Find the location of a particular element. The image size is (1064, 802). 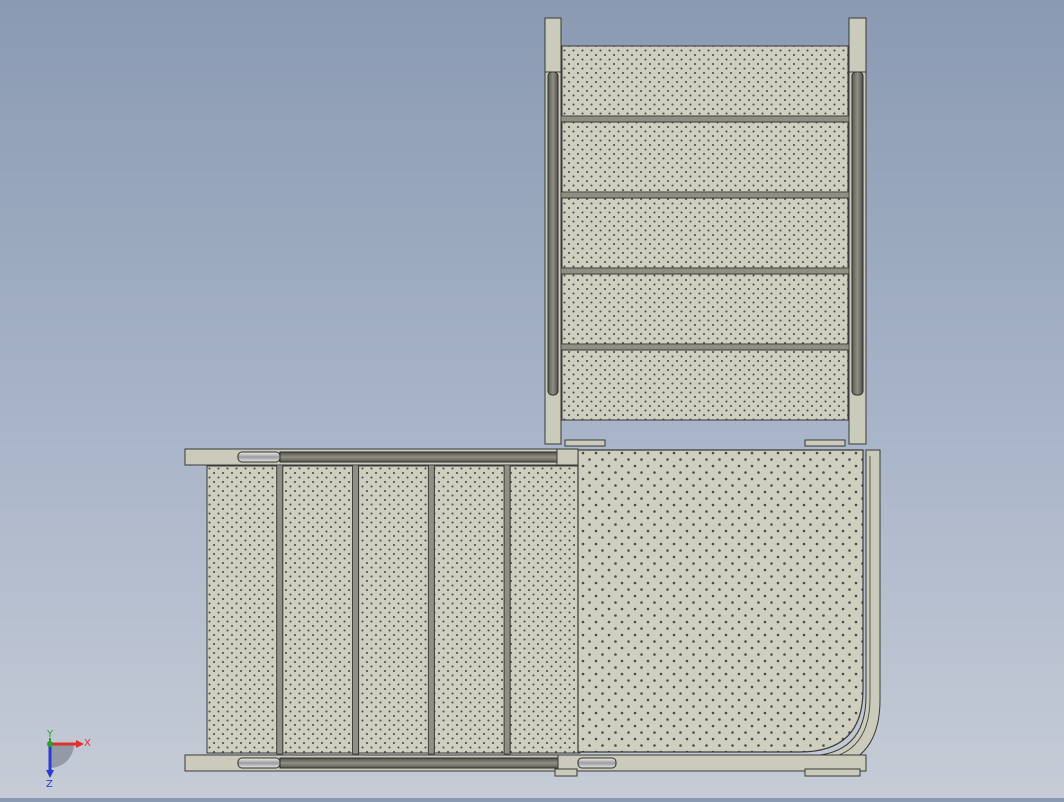

landing-platform is located at coordinates (717, 612).